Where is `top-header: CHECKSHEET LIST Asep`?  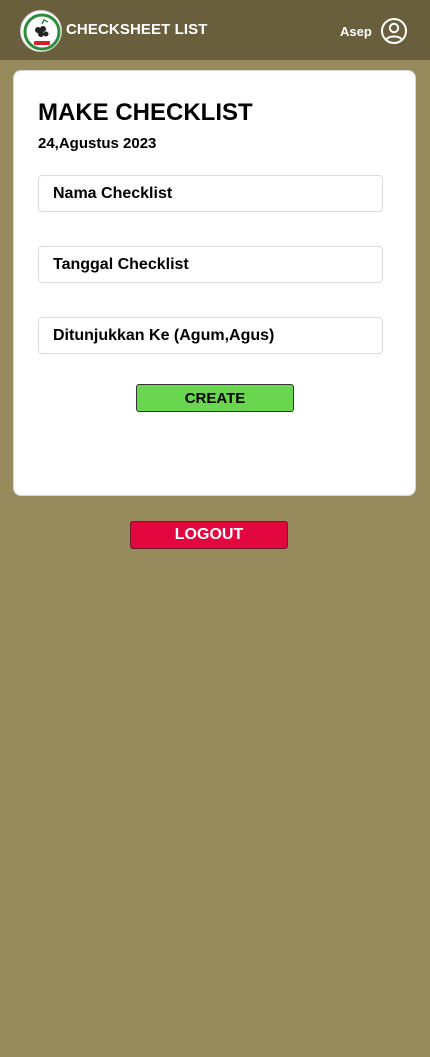 top-header: CHECKSHEET LIST Asep is located at coordinates (215, 30).